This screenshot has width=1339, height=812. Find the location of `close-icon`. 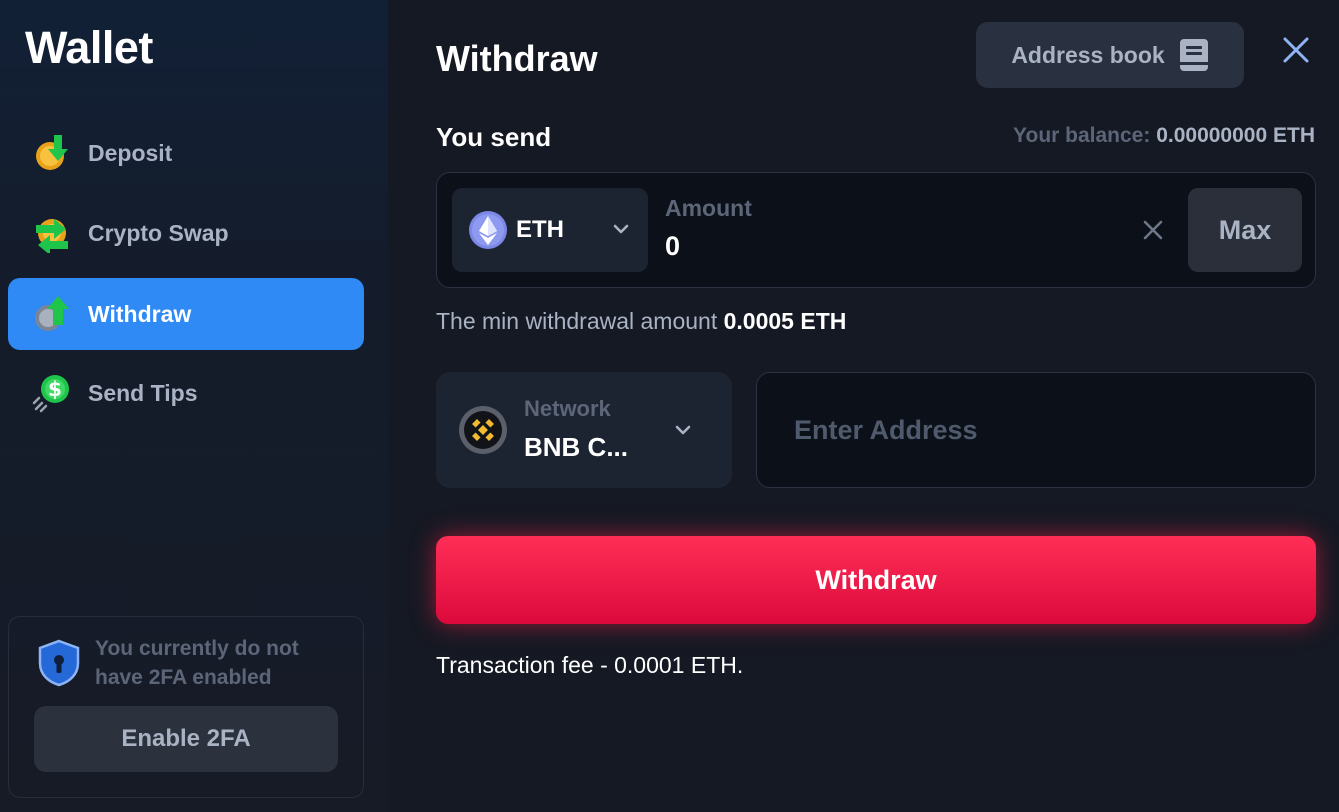

close-icon is located at coordinates (1296, 50).